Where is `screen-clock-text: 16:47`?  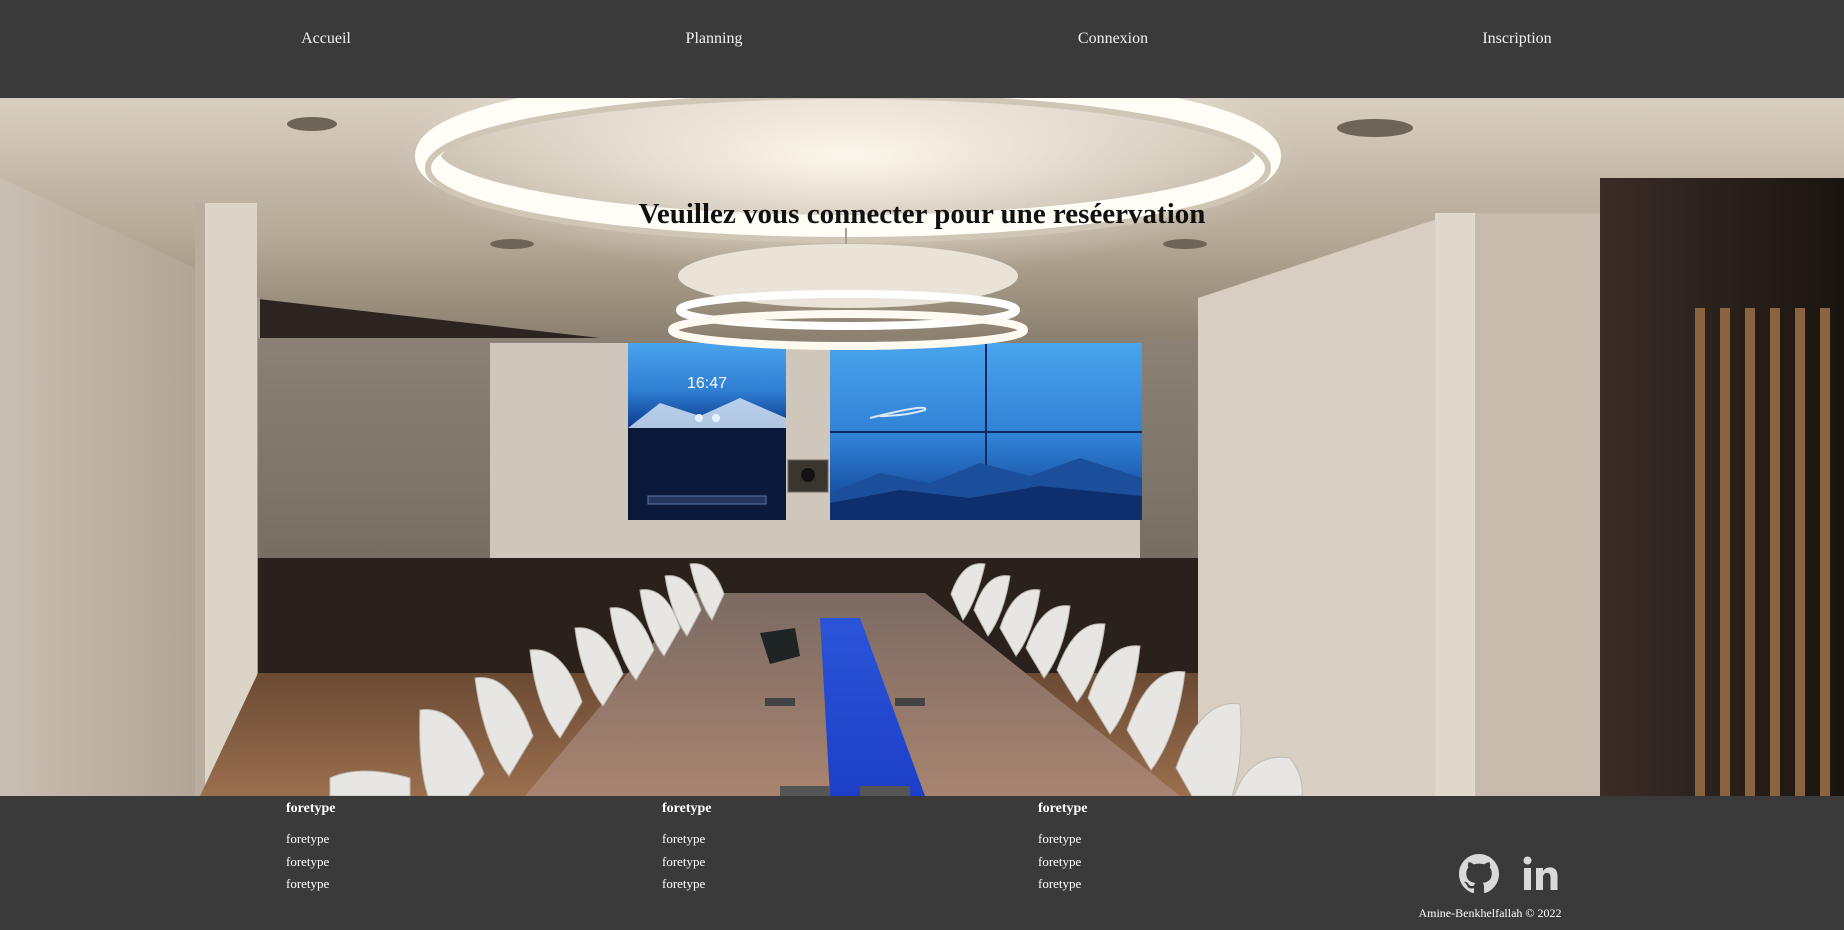 screen-clock-text: 16:47 is located at coordinates (707, 383).